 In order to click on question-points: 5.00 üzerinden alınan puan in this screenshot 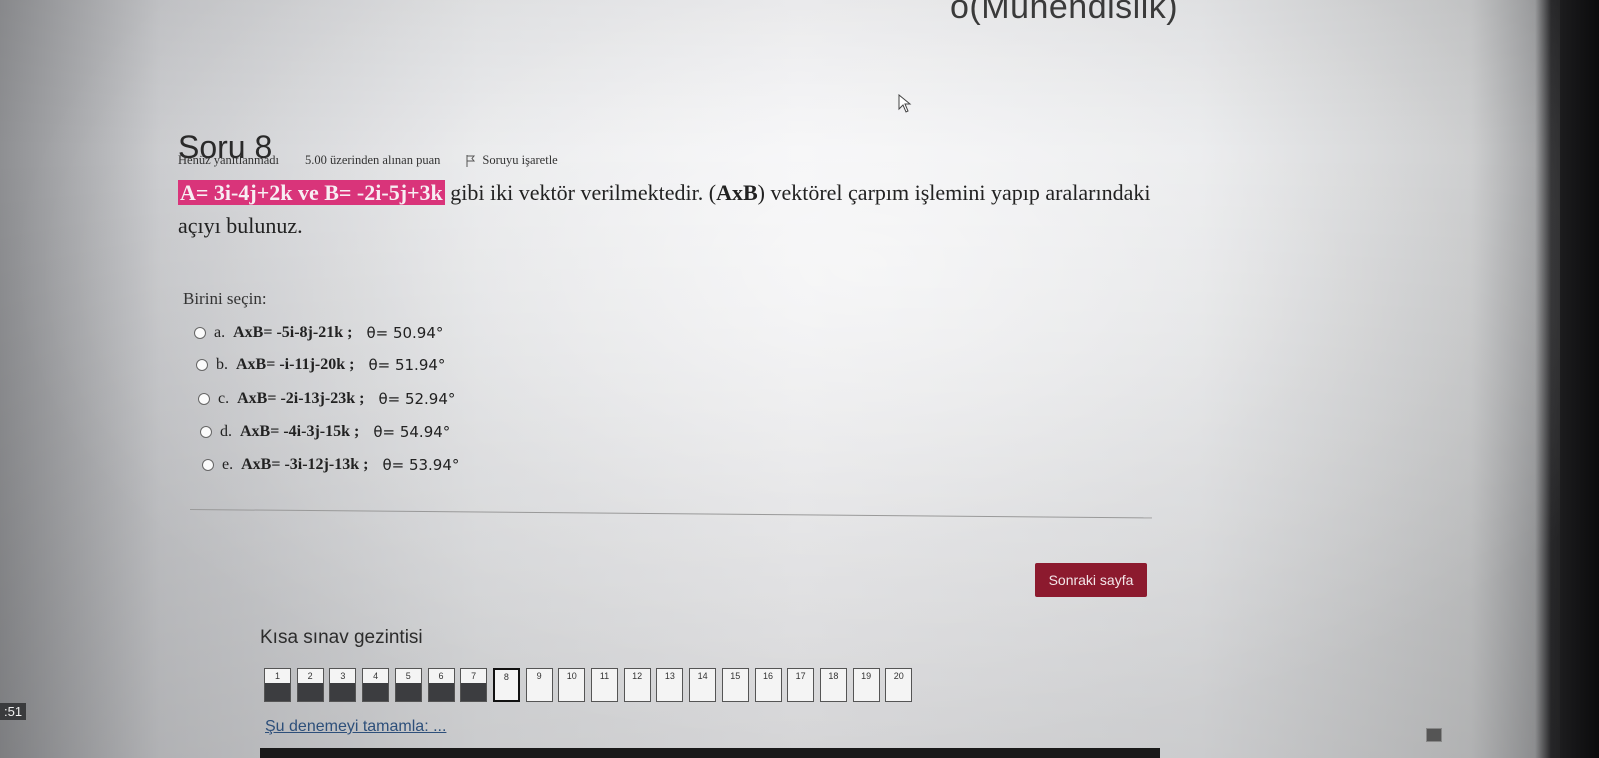, I will do `click(373, 160)`.